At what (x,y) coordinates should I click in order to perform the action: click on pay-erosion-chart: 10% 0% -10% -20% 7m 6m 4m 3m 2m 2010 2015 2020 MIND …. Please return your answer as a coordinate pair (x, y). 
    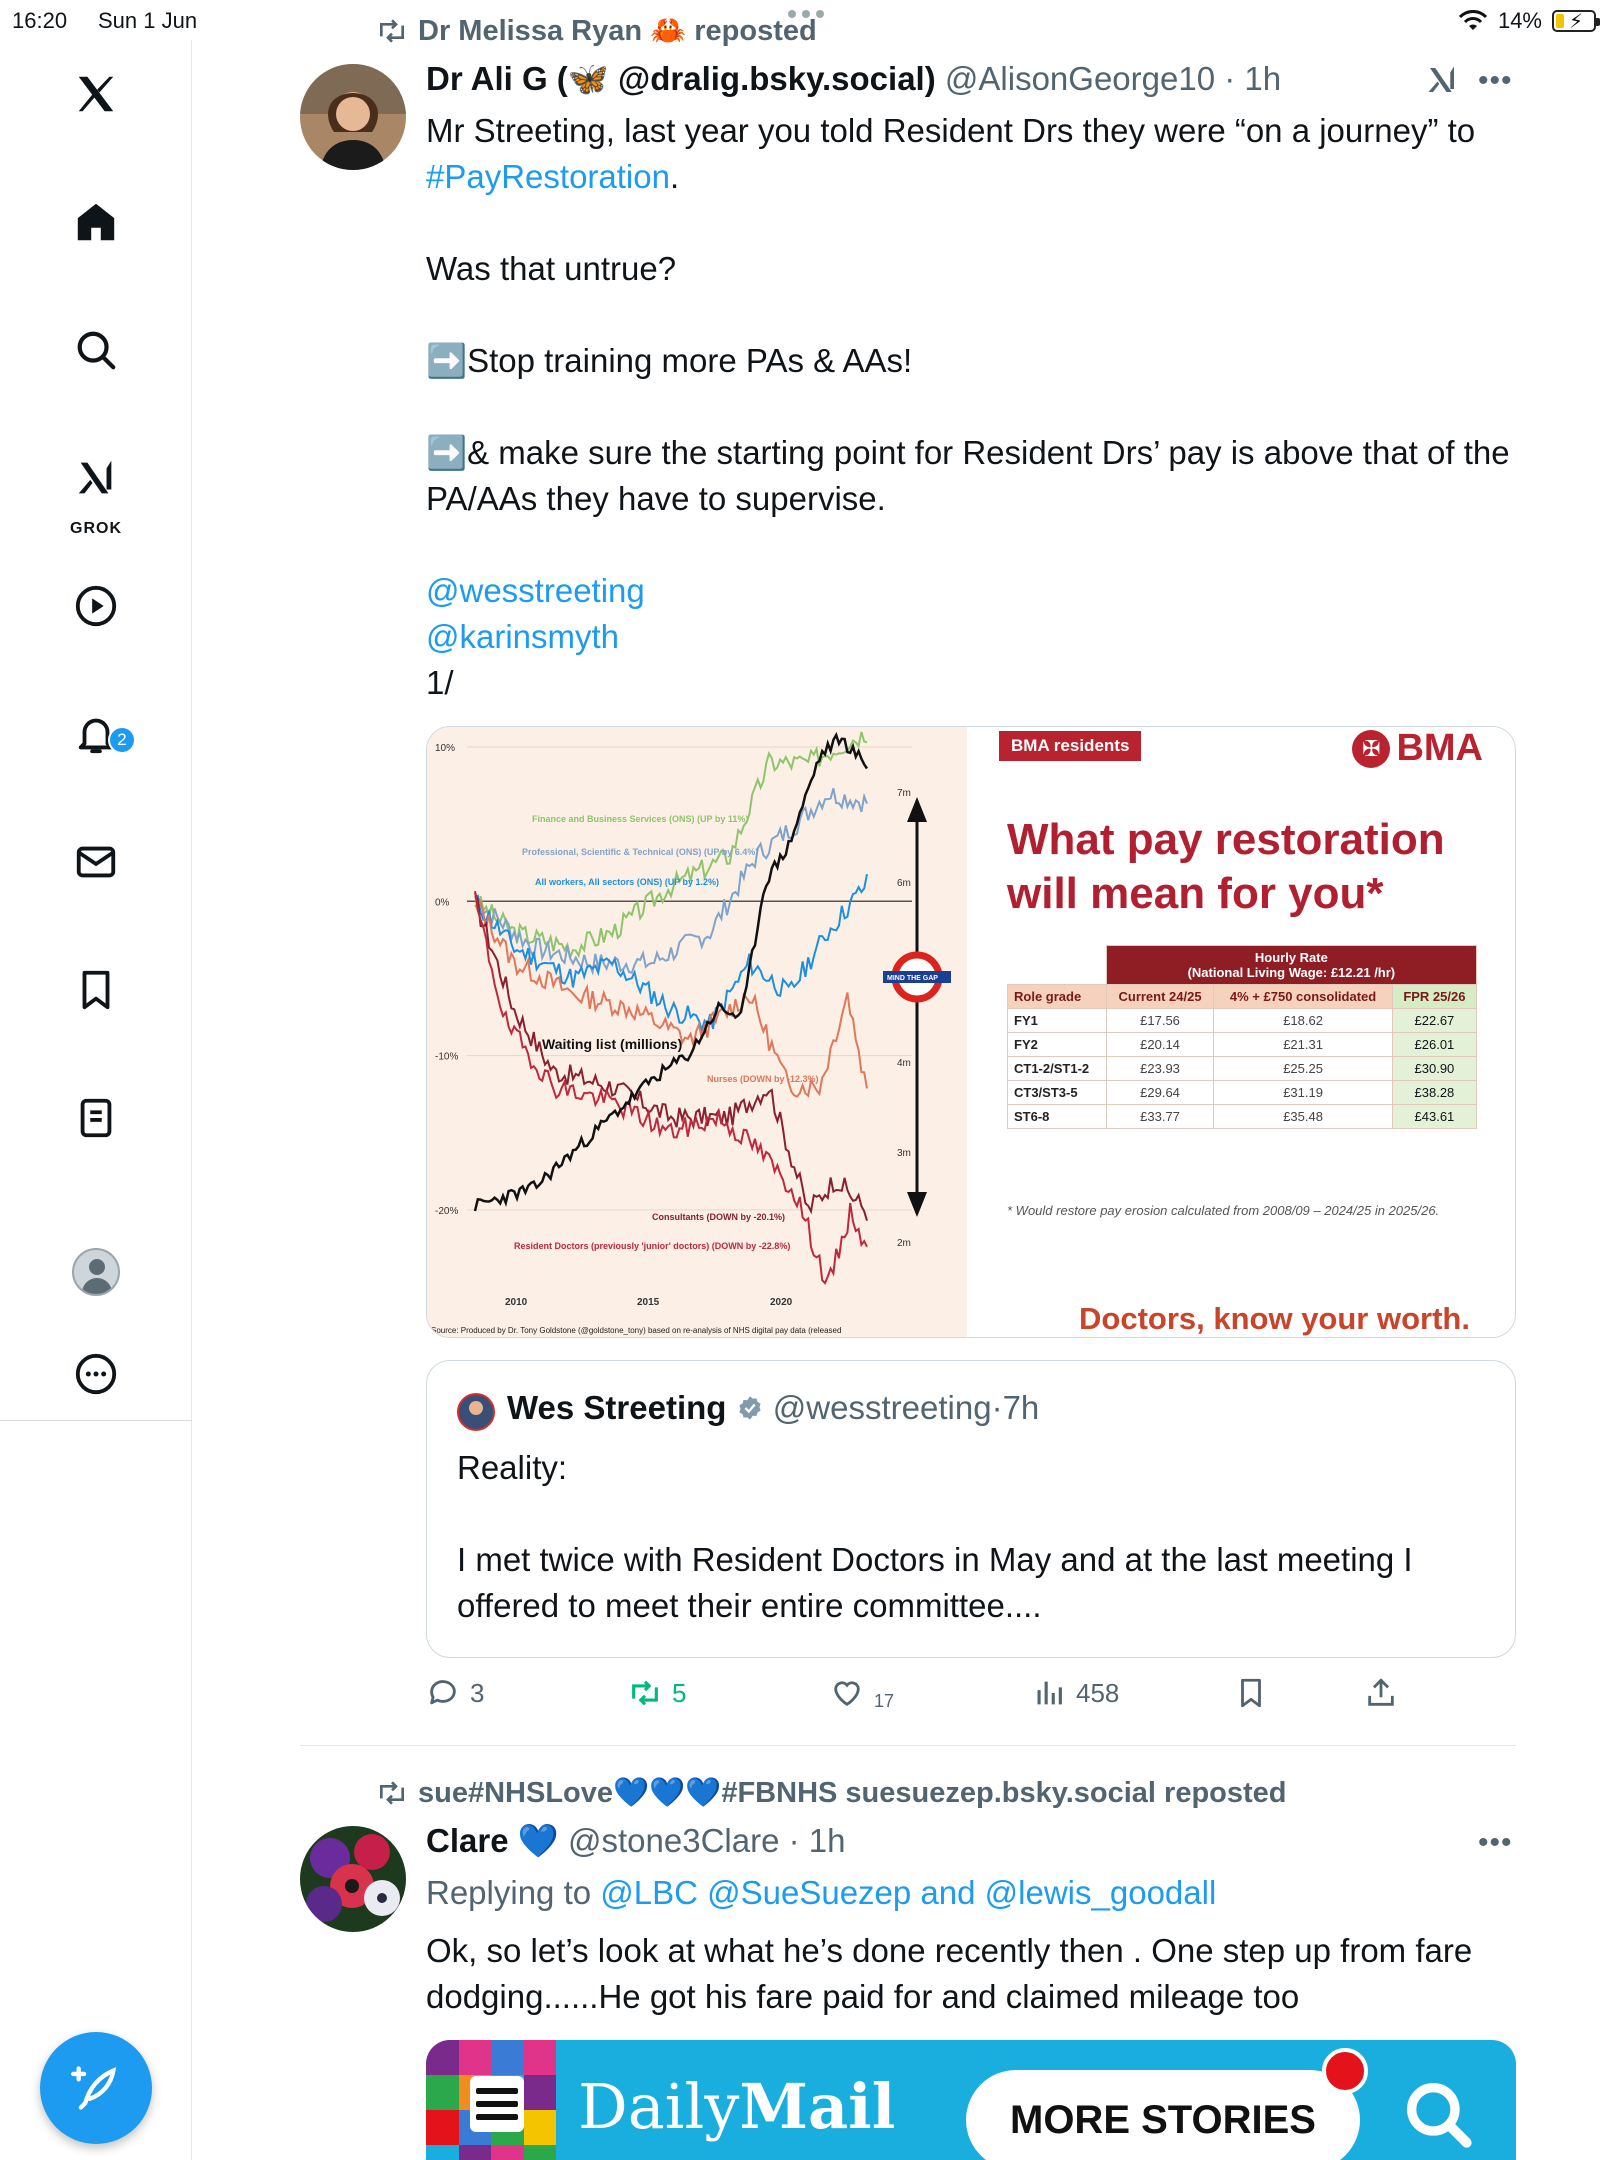
    Looking at the image, I should click on (697, 1032).